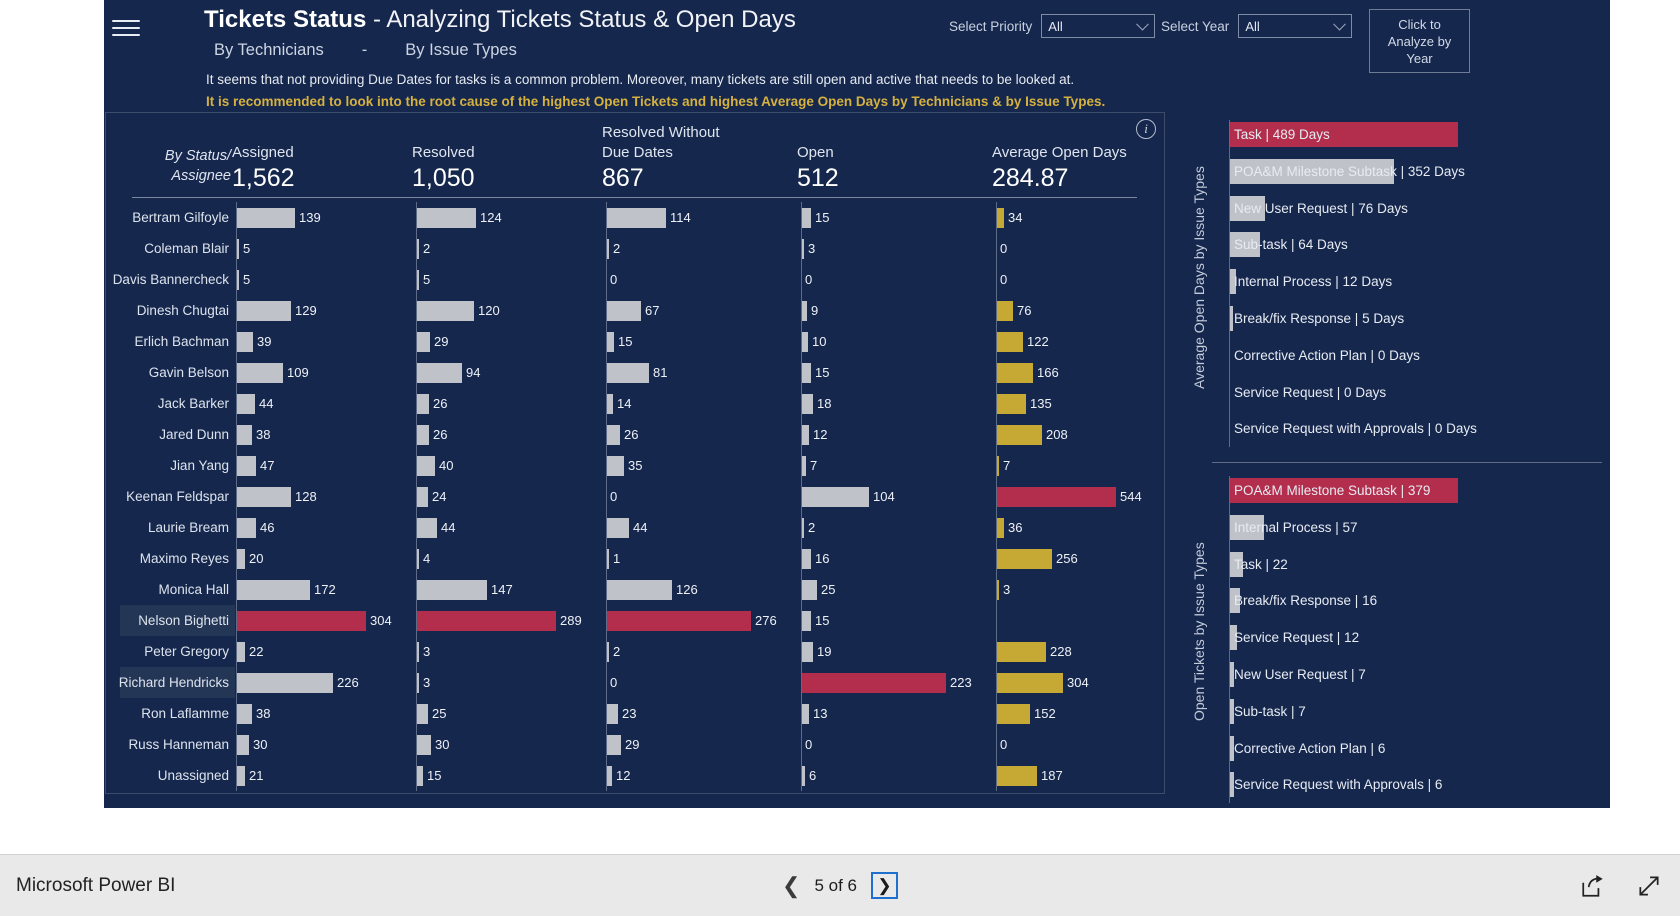 The image size is (1680, 916). I want to click on row-label: Jared Dunn, so click(177, 434).